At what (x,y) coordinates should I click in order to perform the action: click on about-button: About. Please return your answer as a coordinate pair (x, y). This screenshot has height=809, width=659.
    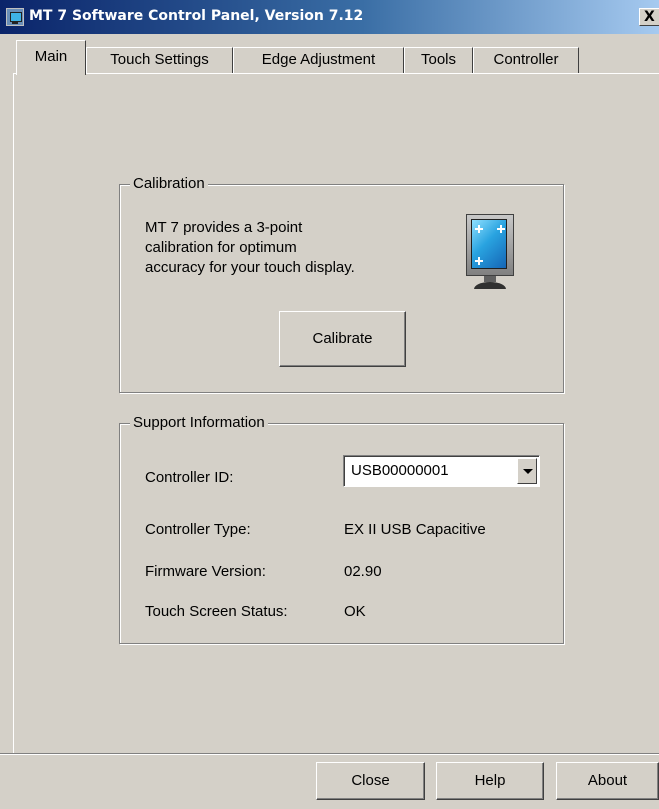
    Looking at the image, I should click on (607, 781).